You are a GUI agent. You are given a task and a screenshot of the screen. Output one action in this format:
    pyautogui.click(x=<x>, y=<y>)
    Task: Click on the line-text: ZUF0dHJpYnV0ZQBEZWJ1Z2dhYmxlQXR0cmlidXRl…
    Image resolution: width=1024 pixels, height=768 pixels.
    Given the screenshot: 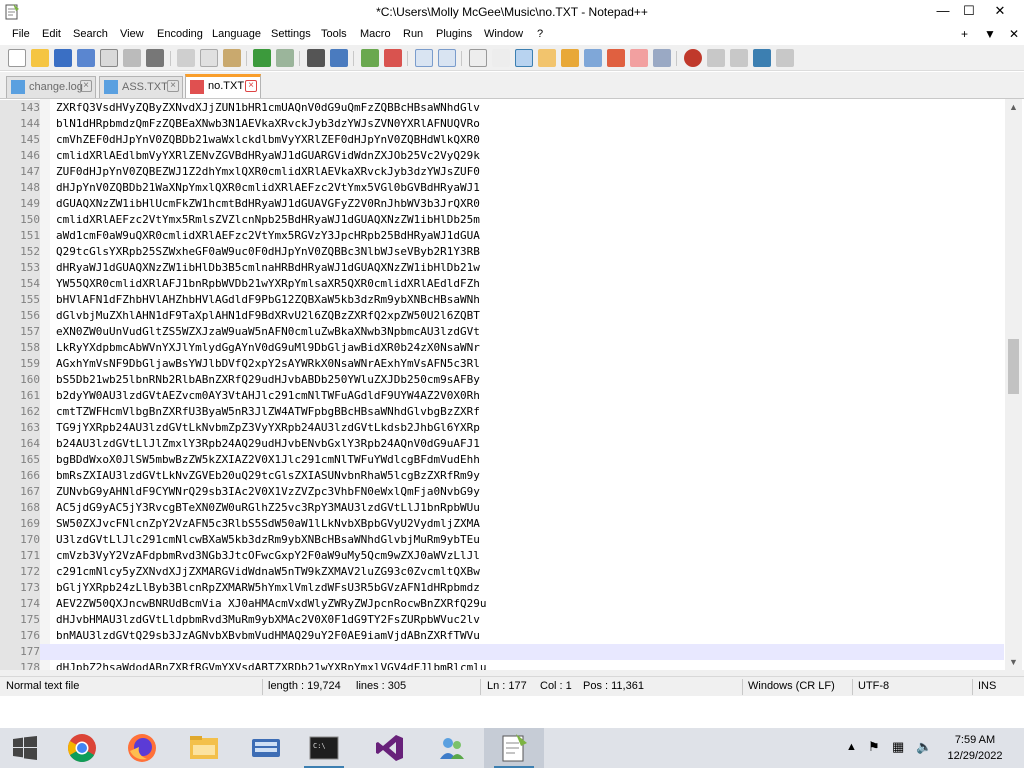 What is the action you would take?
    pyautogui.click(x=268, y=172)
    